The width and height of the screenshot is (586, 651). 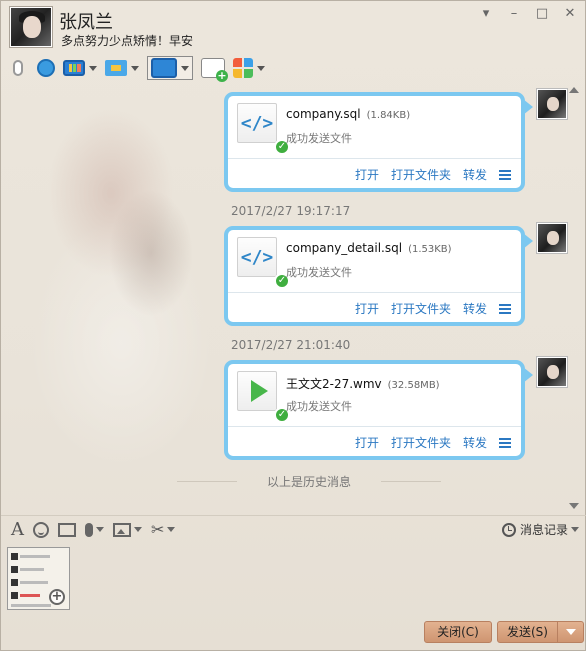 I want to click on message-history-label: 消息记录, so click(x=543, y=530).